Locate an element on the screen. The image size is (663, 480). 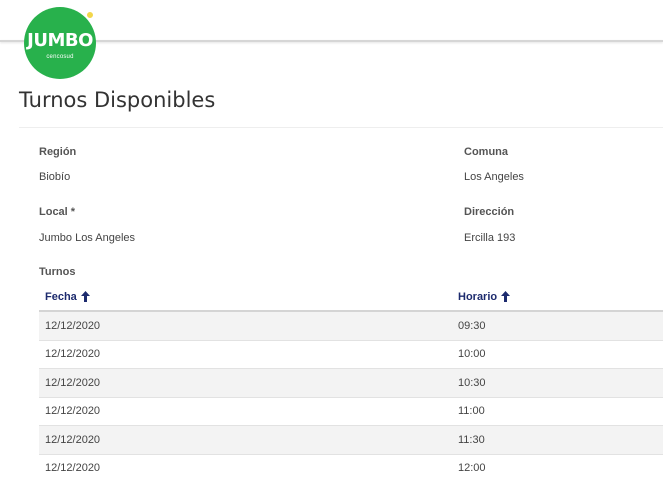
horario-cell: 11:30 is located at coordinates (471, 439).